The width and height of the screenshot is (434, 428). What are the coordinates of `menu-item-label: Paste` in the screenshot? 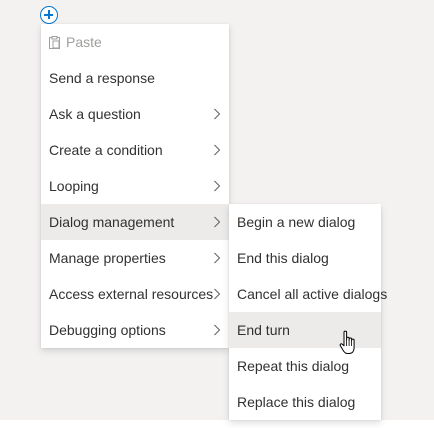 It's located at (84, 42).